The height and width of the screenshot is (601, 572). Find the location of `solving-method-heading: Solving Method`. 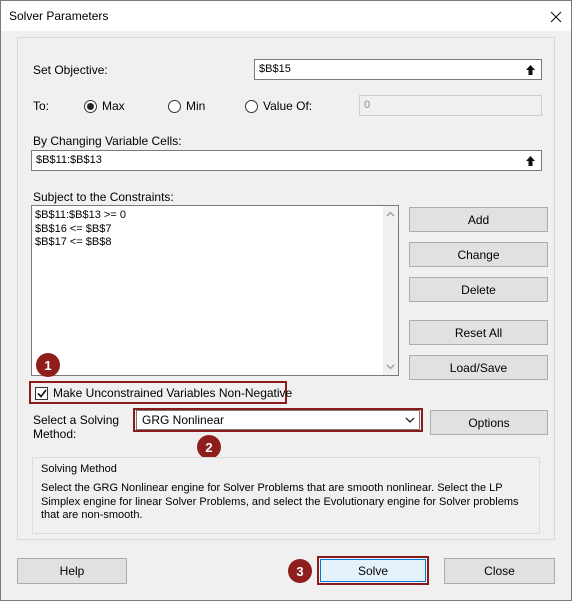

solving-method-heading: Solving Method is located at coordinates (79, 469).